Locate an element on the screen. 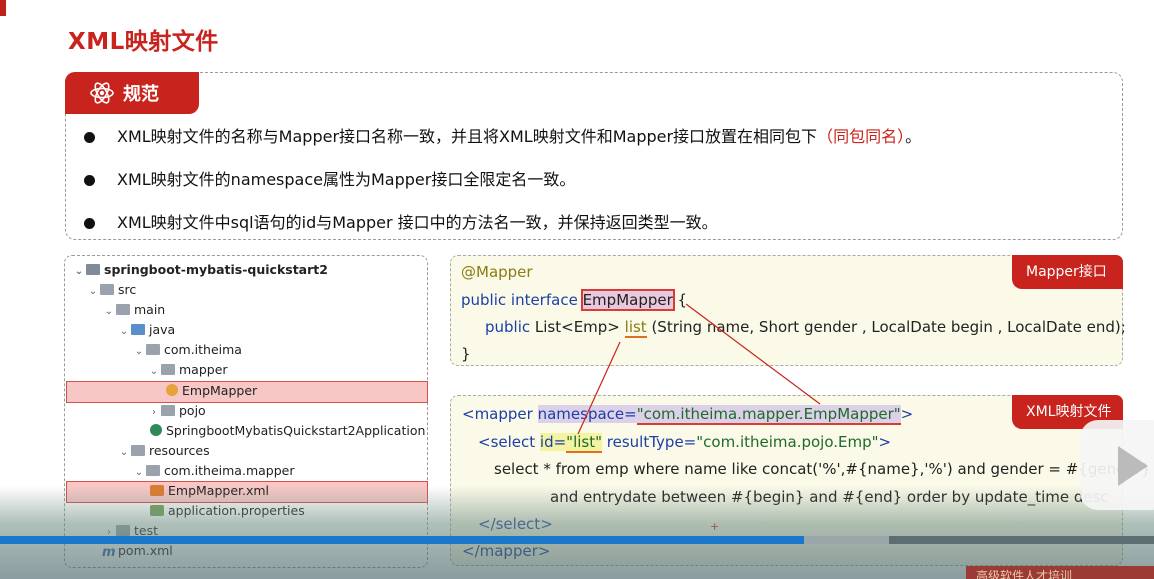  progress-bar is located at coordinates (402, 540).